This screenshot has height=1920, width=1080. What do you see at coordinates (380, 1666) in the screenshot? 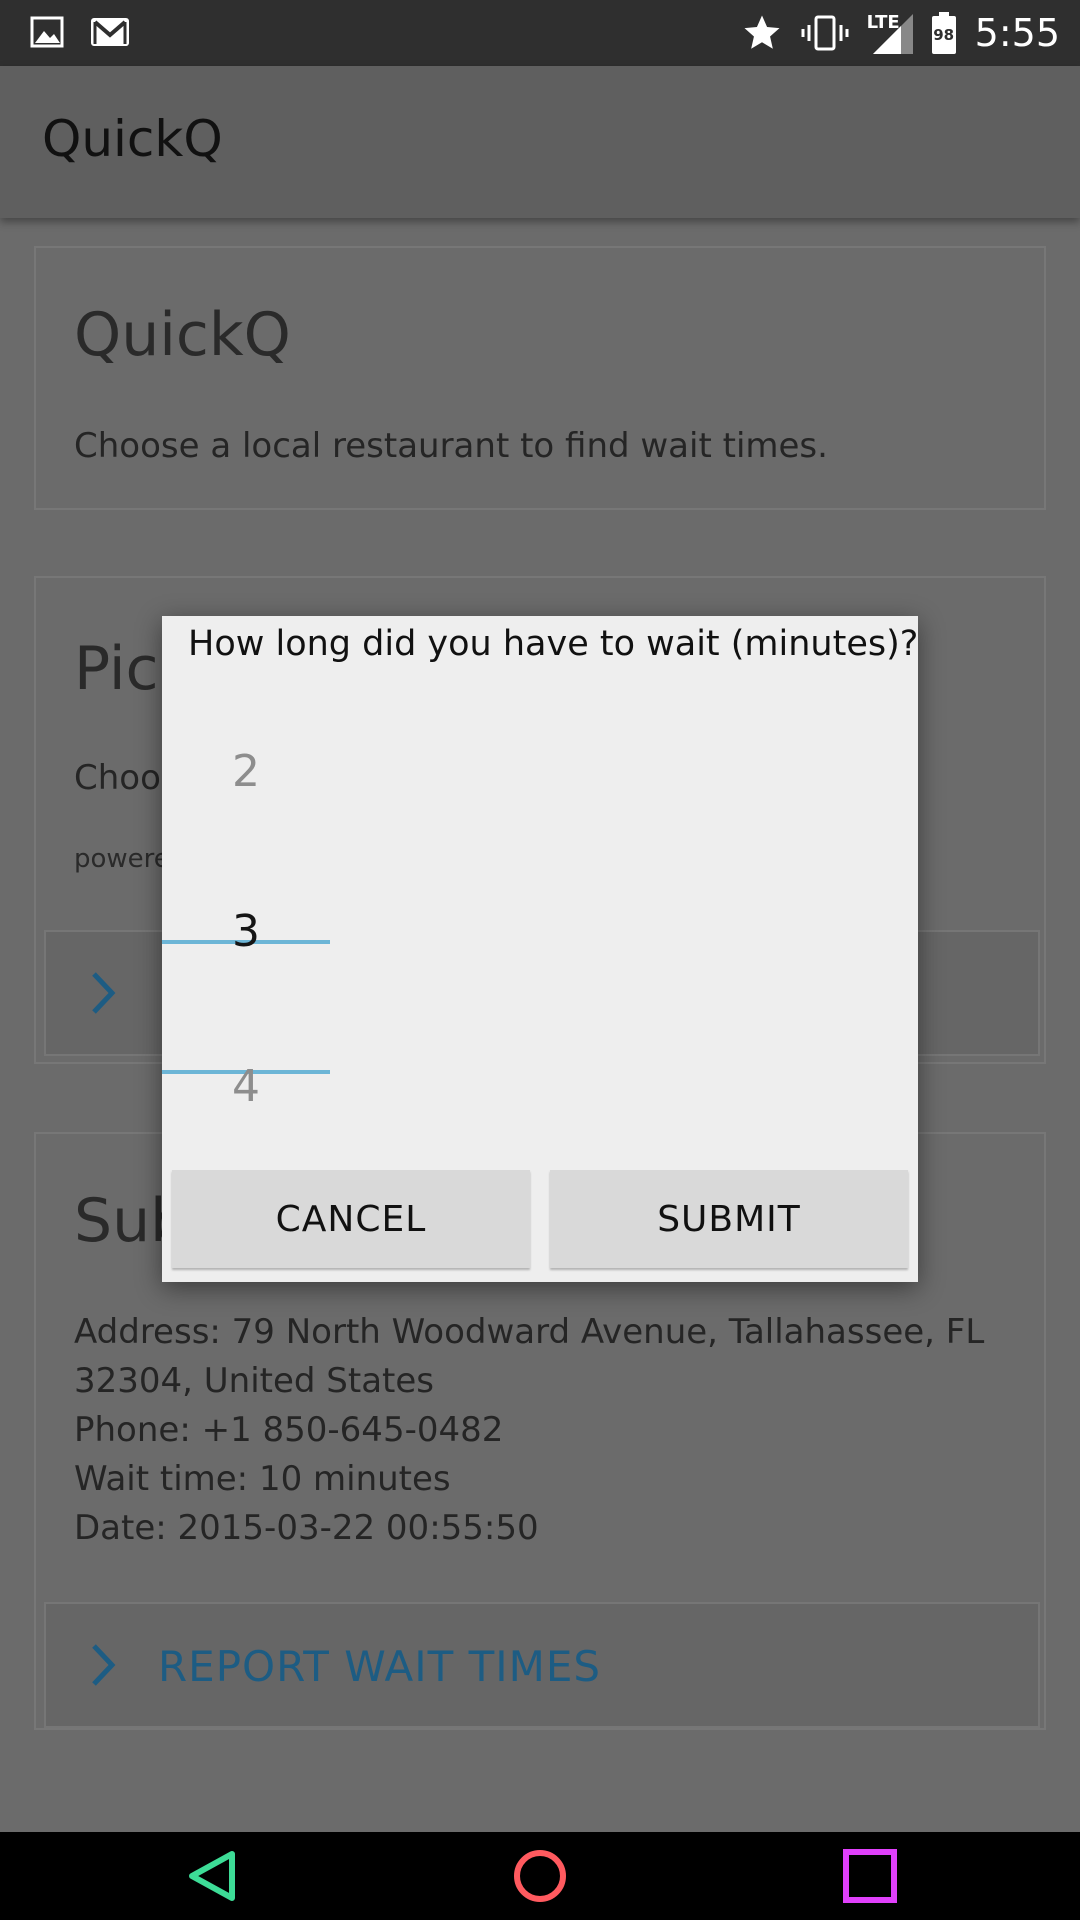
I see `report-wait-times-label: REPORT WAIT TIMES` at bounding box center [380, 1666].